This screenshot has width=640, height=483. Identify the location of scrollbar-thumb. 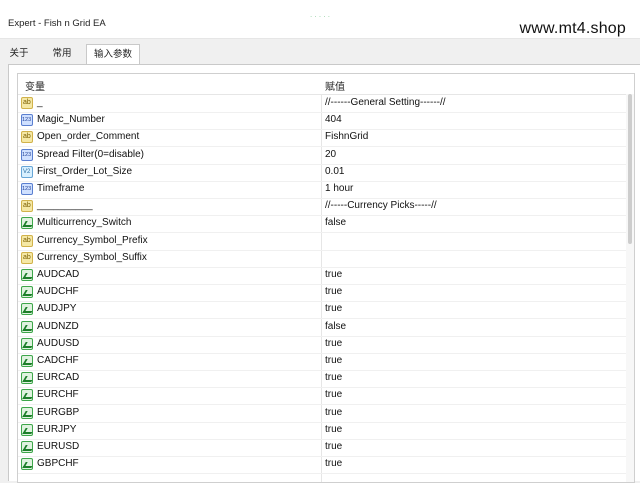
(630, 169).